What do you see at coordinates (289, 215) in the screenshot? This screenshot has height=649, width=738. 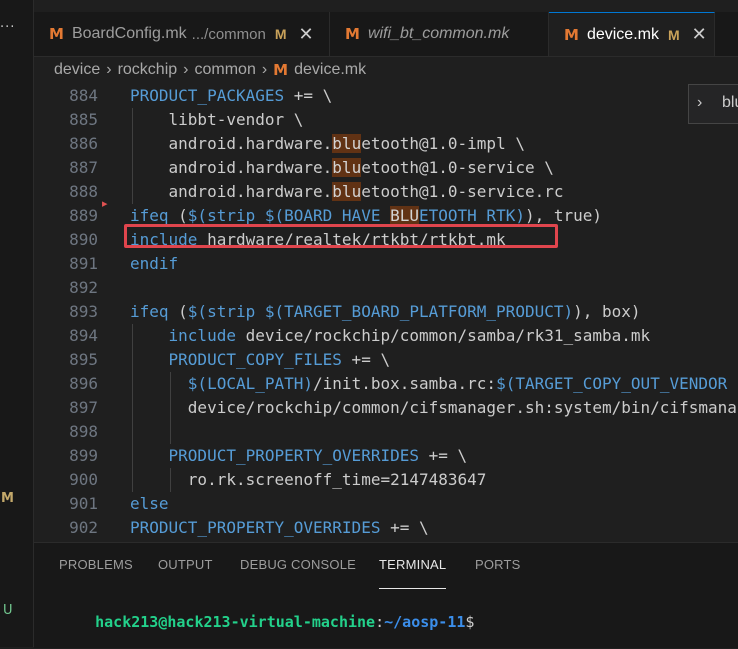 I see `keyword-token: $(strip $(BOARD_HAVE_` at bounding box center [289, 215].